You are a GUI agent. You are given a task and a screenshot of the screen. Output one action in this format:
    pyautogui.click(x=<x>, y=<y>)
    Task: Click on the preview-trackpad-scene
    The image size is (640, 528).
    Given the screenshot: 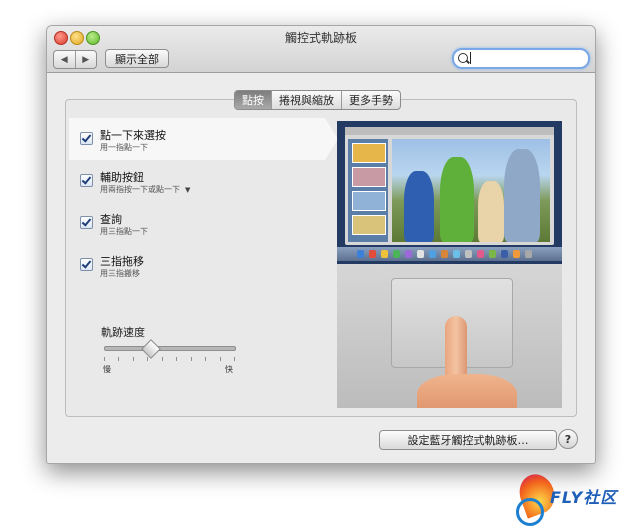 What is the action you would take?
    pyautogui.click(x=449, y=336)
    